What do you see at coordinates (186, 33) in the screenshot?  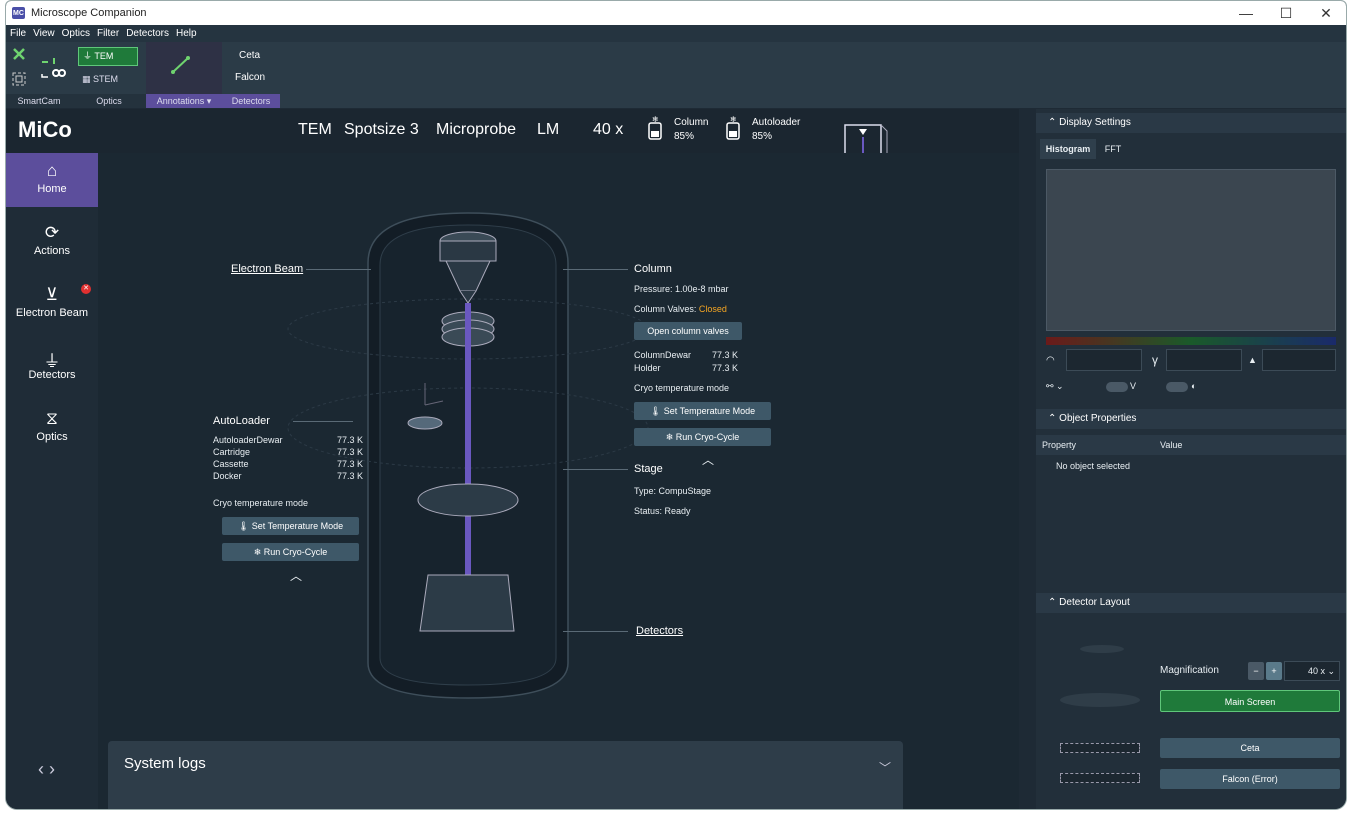 I see `menu-help: Help` at bounding box center [186, 33].